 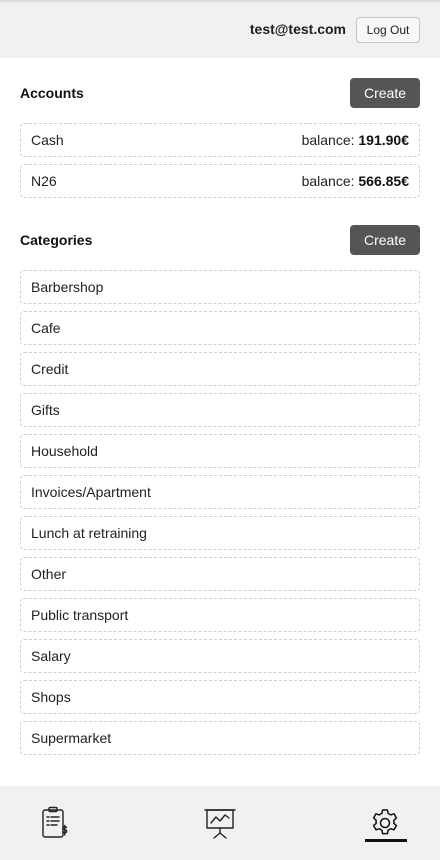 What do you see at coordinates (220, 240) in the screenshot?
I see `categories-header: Categories Create` at bounding box center [220, 240].